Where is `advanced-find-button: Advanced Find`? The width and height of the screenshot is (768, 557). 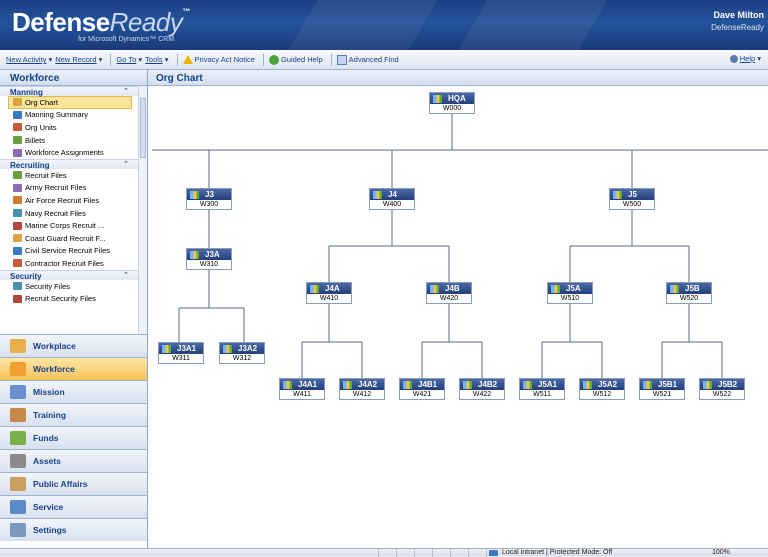 advanced-find-button: Advanced Find is located at coordinates (367, 59).